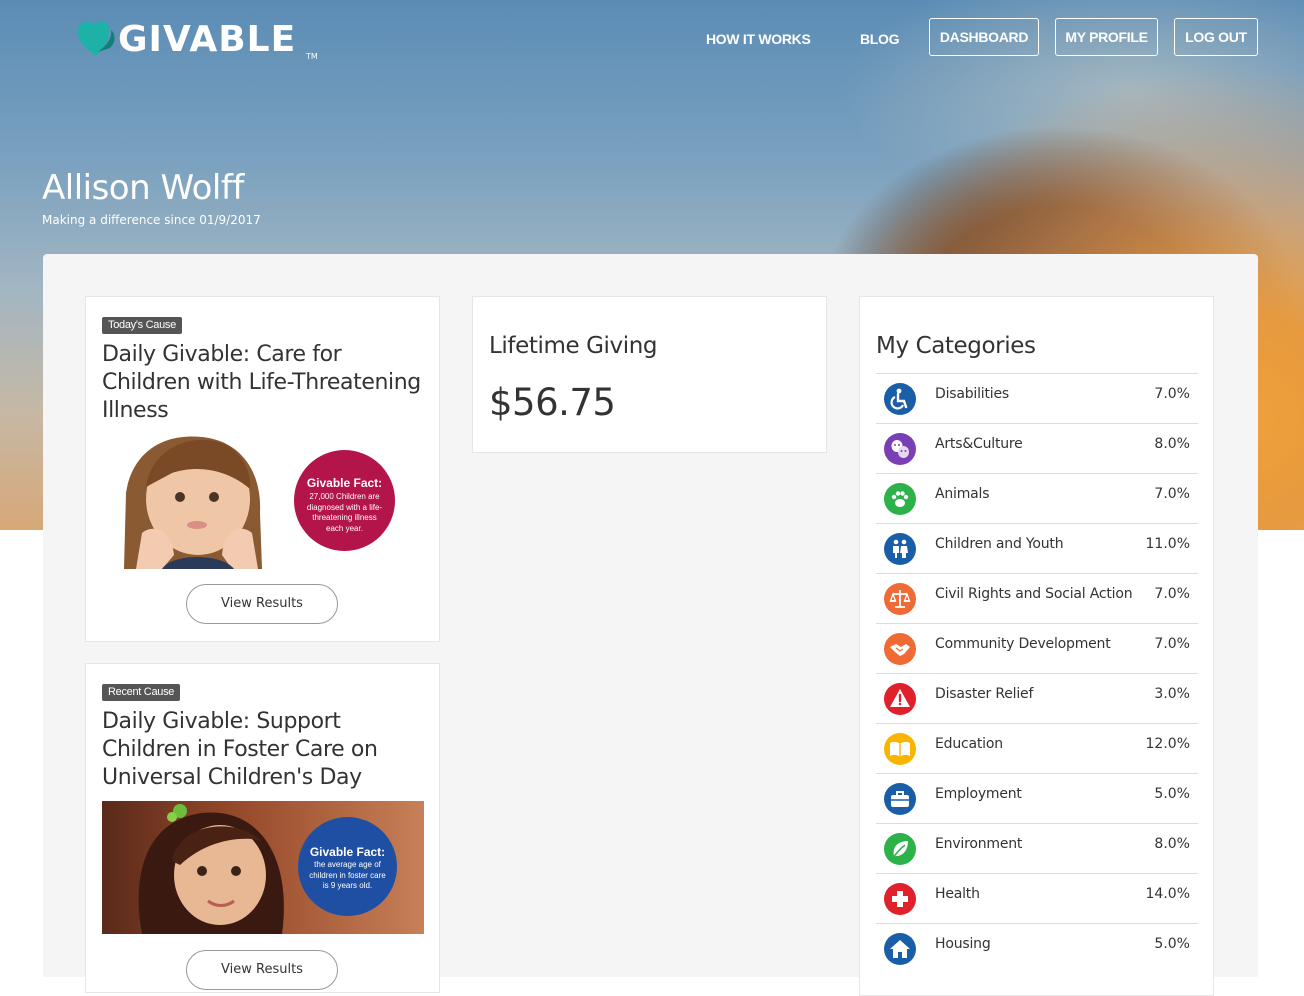  Describe the element at coordinates (962, 494) in the screenshot. I see `category-label: Animals` at that location.